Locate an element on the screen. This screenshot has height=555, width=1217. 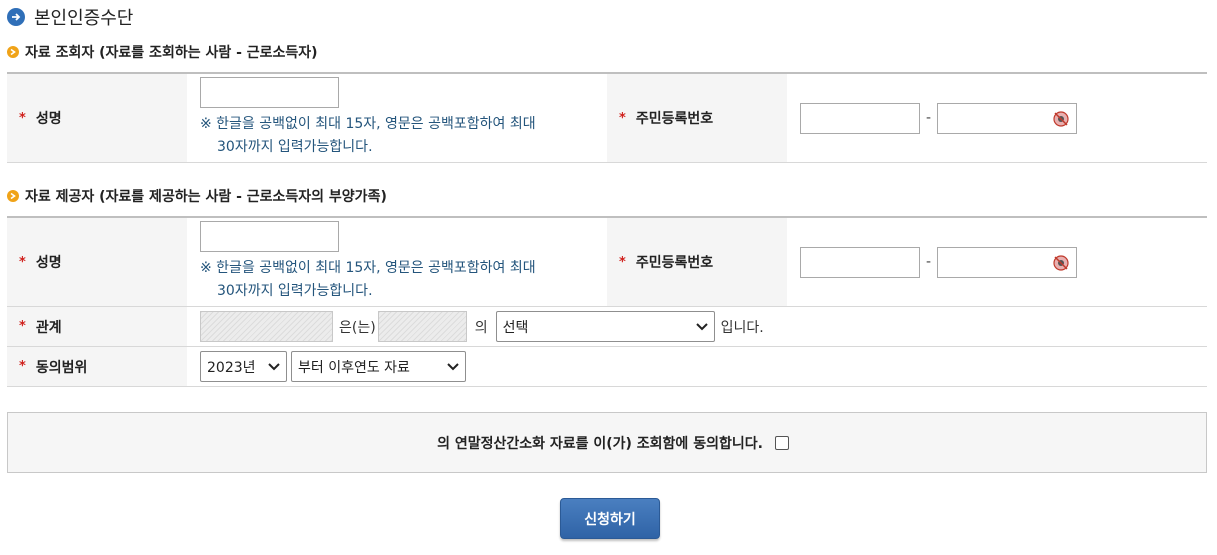
provider-relation-header: * 관계 is located at coordinates (97, 326).